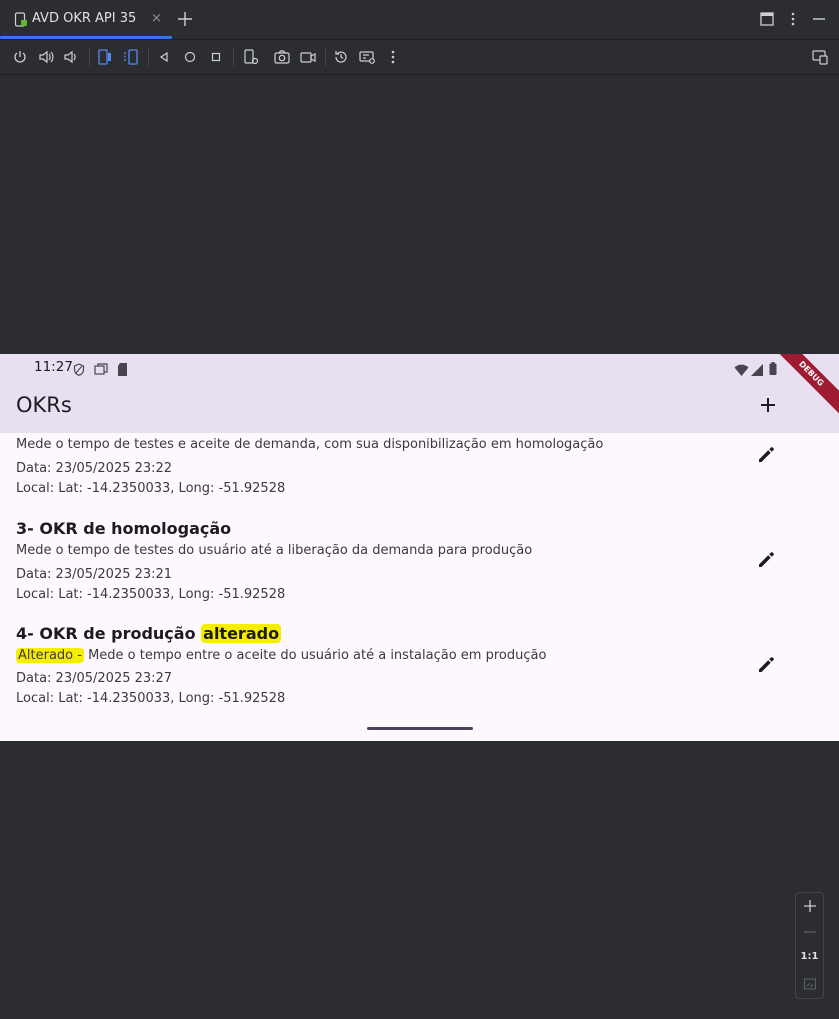 Image resolution: width=839 pixels, height=1019 pixels. What do you see at coordinates (419, 407) in the screenshot?
I see `app-bar: OKRs` at bounding box center [419, 407].